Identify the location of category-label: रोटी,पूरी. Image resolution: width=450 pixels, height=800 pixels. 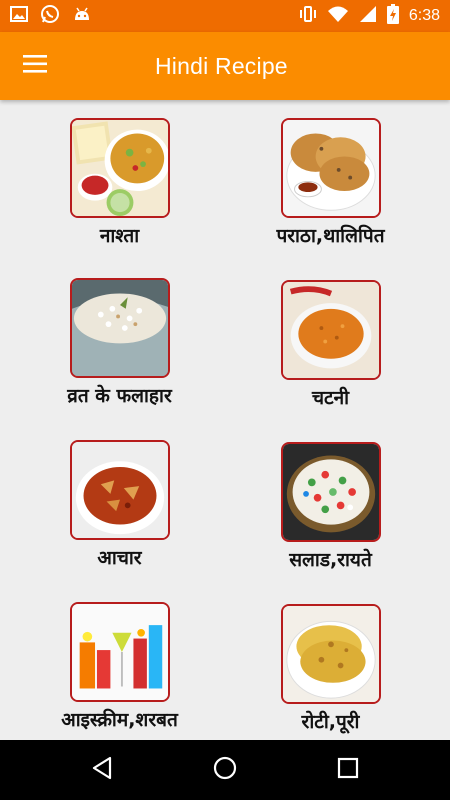
(330, 722).